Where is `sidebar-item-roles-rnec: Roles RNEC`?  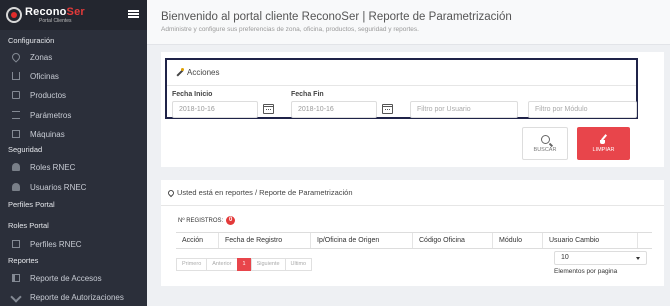
sidebar-item-roles-rnec: Roles RNEC is located at coordinates (73, 167).